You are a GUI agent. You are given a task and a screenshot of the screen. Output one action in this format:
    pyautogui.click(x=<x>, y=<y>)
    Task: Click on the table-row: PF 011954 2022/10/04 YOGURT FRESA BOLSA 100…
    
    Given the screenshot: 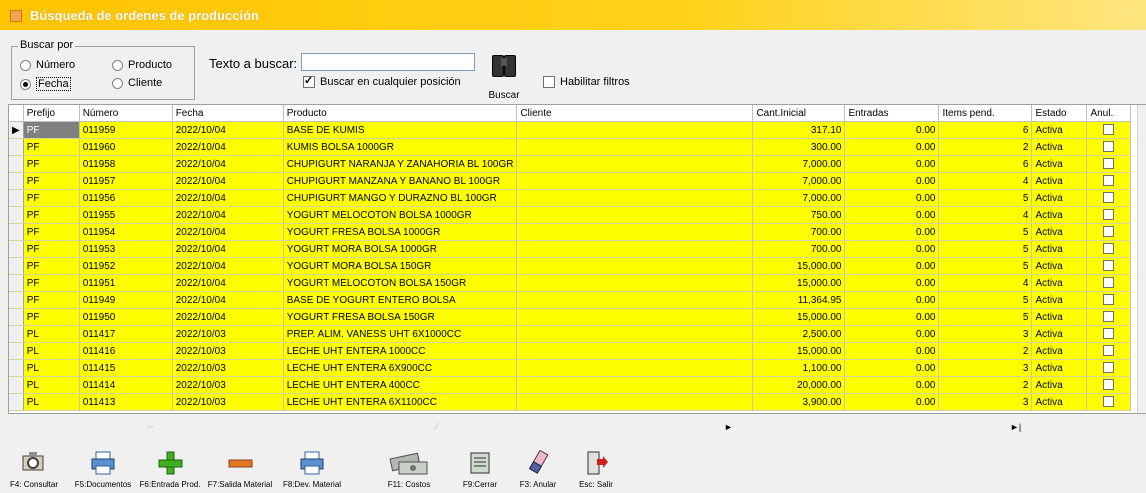 What is the action you would take?
    pyautogui.click(x=570, y=232)
    